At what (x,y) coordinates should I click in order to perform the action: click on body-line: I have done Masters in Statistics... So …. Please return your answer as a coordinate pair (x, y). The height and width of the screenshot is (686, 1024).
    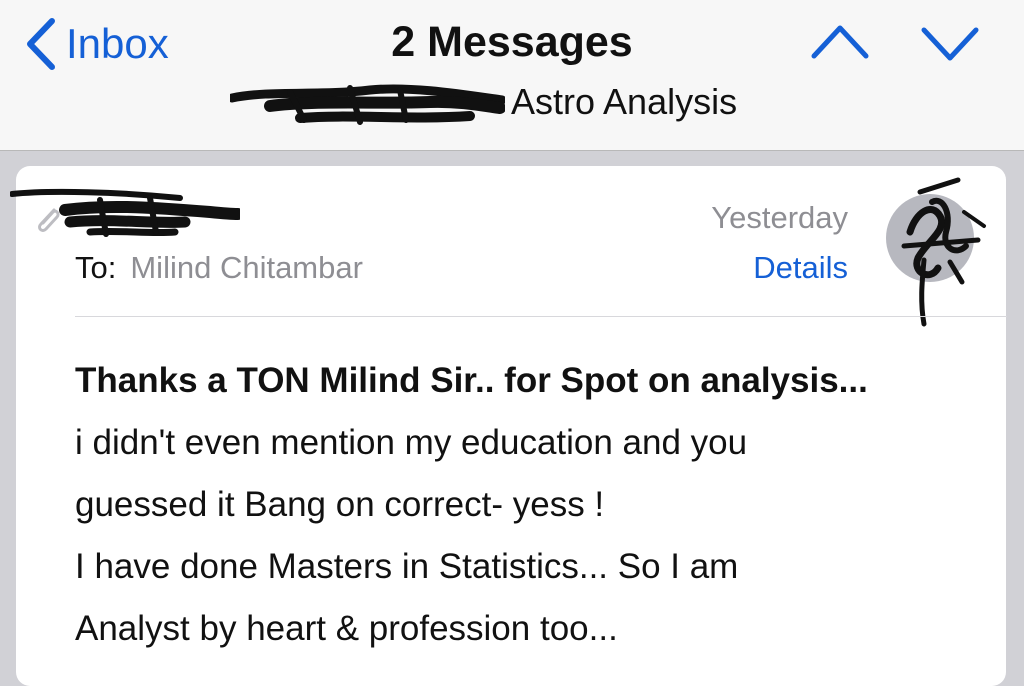
    Looking at the image, I should click on (407, 566).